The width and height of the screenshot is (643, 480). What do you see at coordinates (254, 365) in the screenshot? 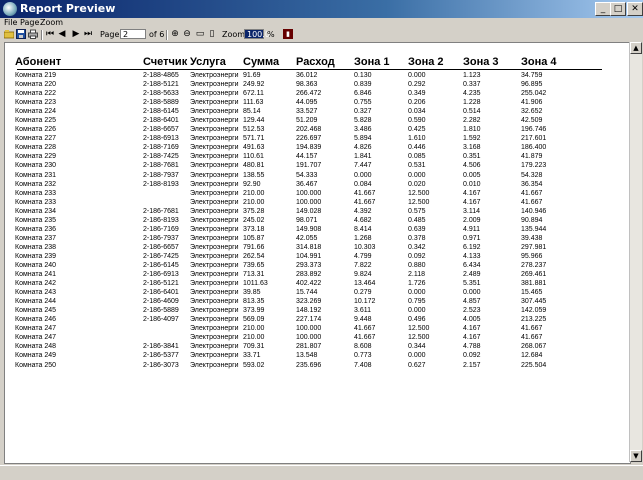
I see `cell-sum: 593.02` at bounding box center [254, 365].